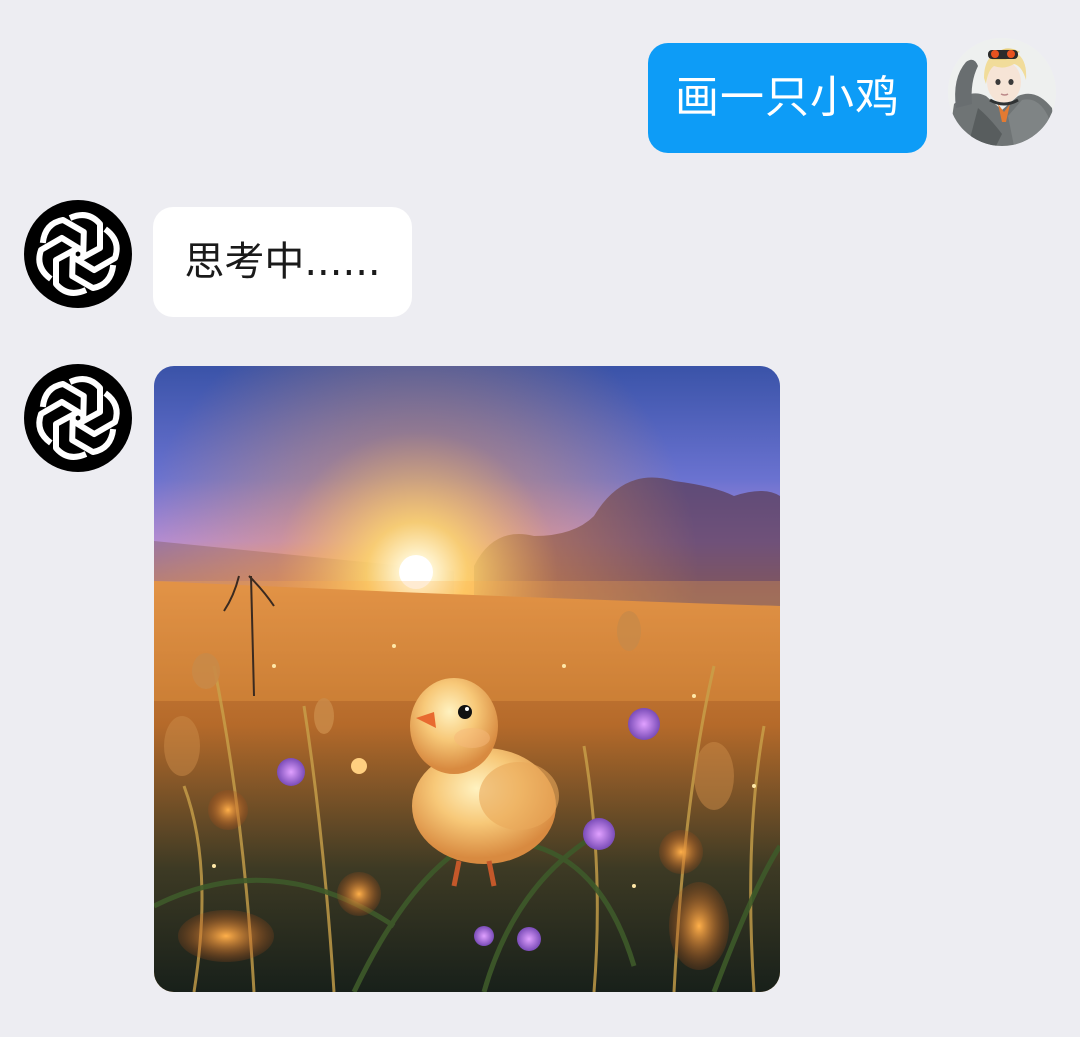 This screenshot has width=1080, height=1037. I want to click on user-message-text: 画一只小鸡, so click(787, 97).